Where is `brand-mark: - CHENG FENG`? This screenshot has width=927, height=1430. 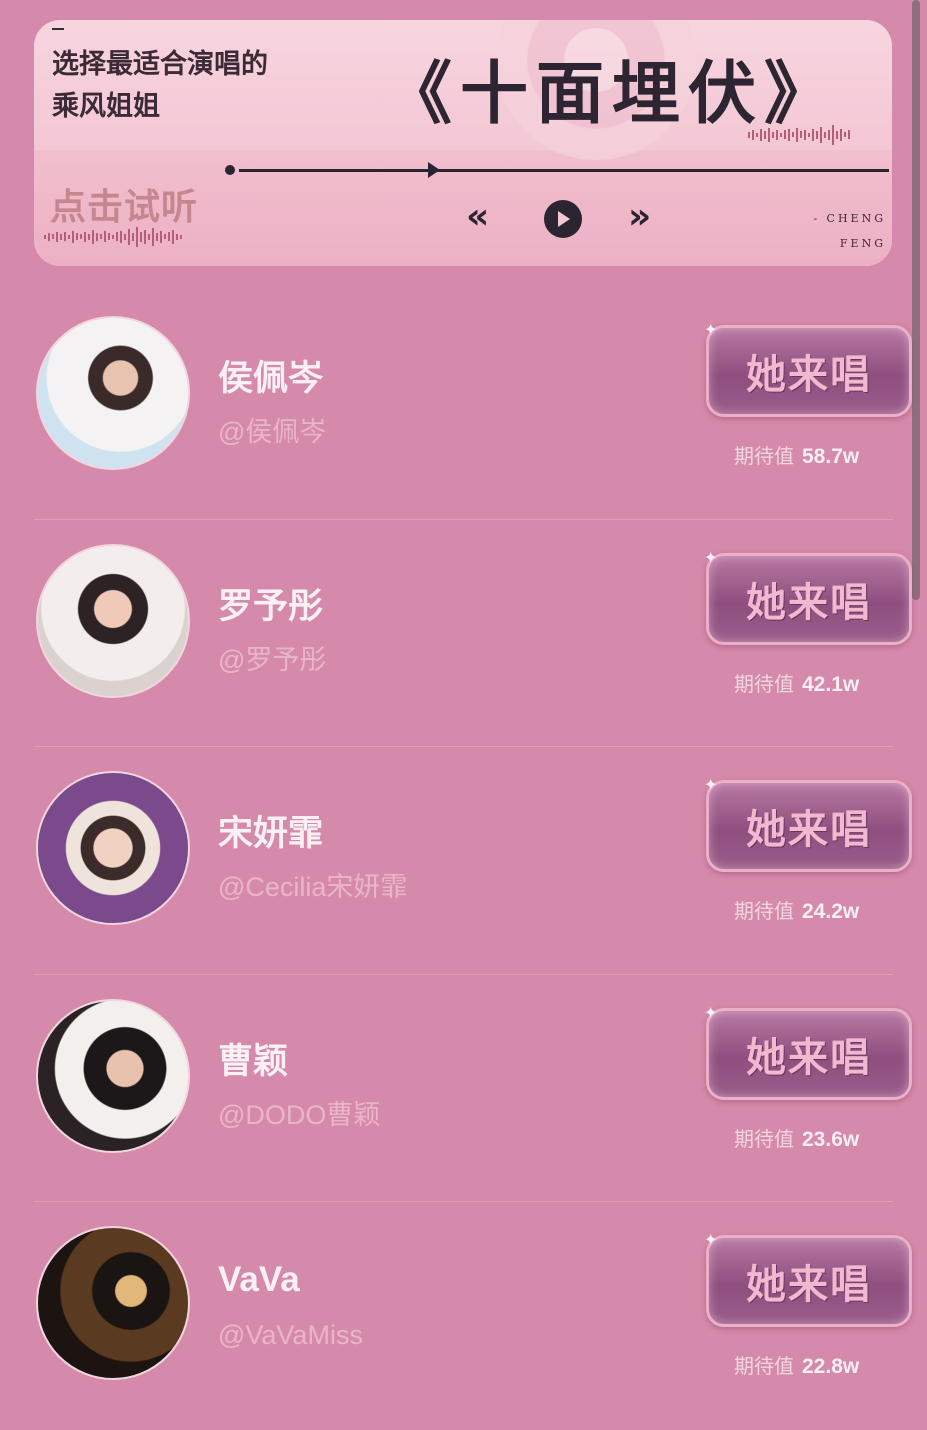
brand-mark: - CHENG FENG is located at coordinates (846, 231).